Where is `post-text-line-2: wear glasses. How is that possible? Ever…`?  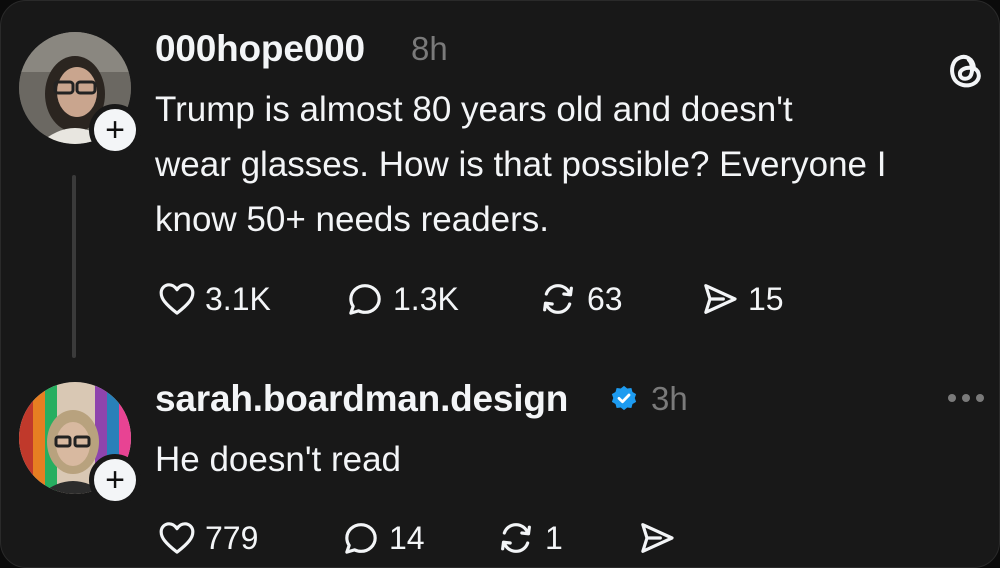 post-text-line-2: wear glasses. How is that possible? Ever… is located at coordinates (521, 164).